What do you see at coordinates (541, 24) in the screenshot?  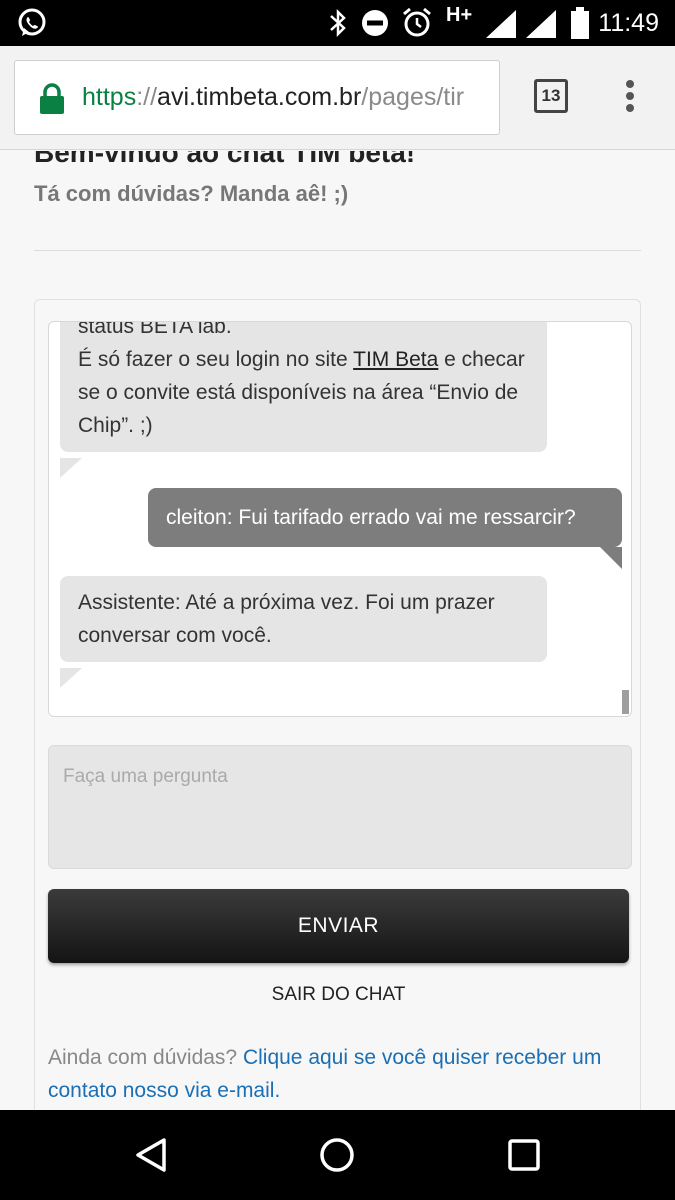 I see `wifi-signal-icon` at bounding box center [541, 24].